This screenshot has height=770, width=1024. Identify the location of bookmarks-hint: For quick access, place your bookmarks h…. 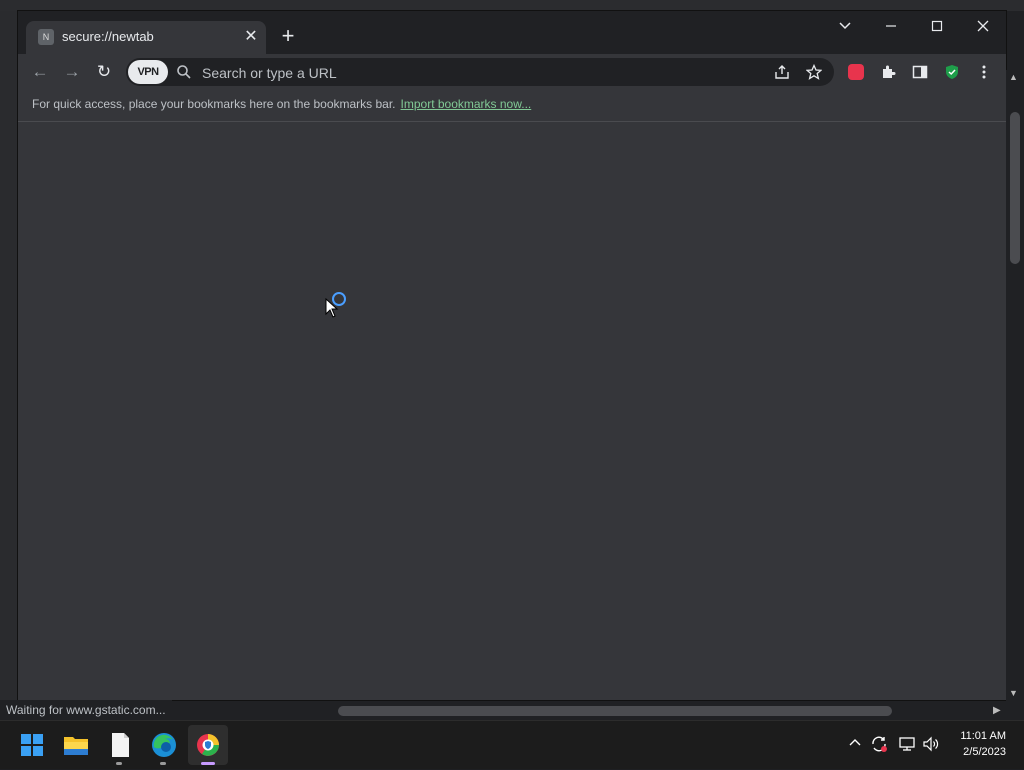
(281, 104).